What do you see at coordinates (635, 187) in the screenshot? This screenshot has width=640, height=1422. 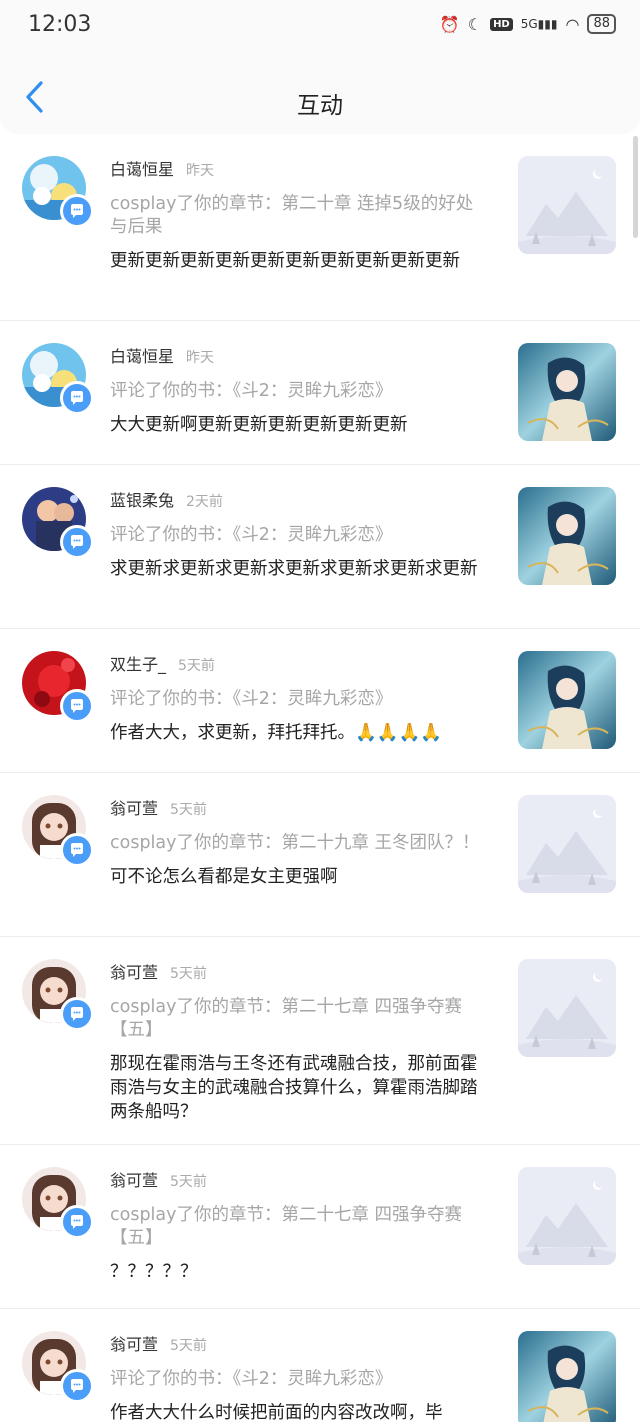 I see `scrollbar` at bounding box center [635, 187].